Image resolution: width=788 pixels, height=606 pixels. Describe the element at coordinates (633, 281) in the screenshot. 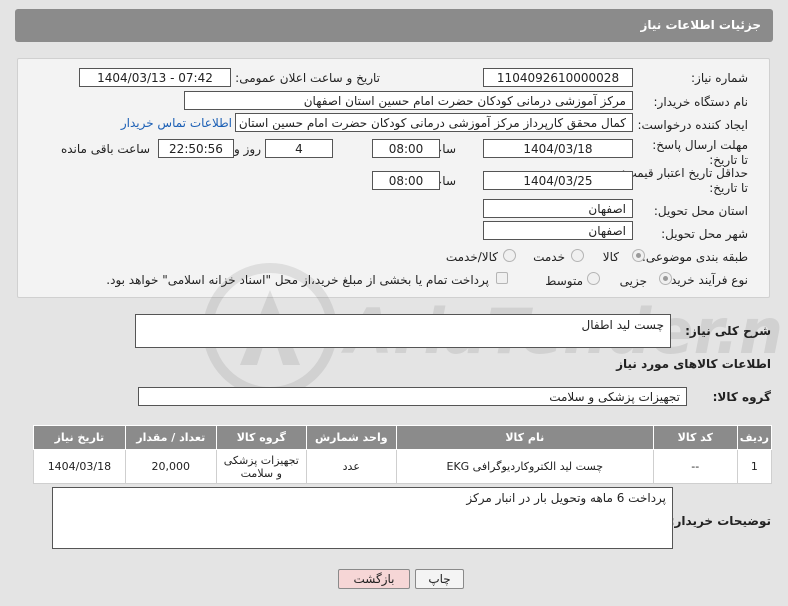

I see `process-option-minor: جزیی` at that location.